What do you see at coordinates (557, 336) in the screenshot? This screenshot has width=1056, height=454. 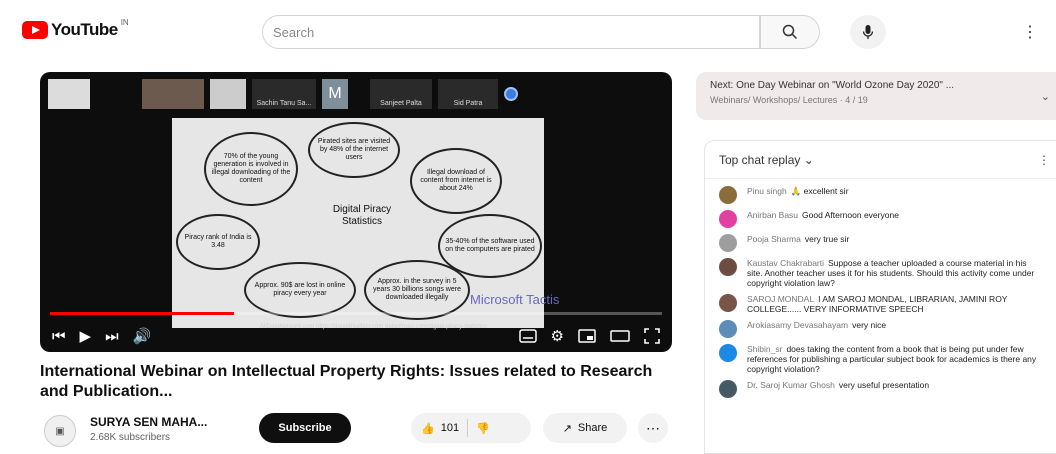 I see `settings-gear-icon: ⚙` at bounding box center [557, 336].